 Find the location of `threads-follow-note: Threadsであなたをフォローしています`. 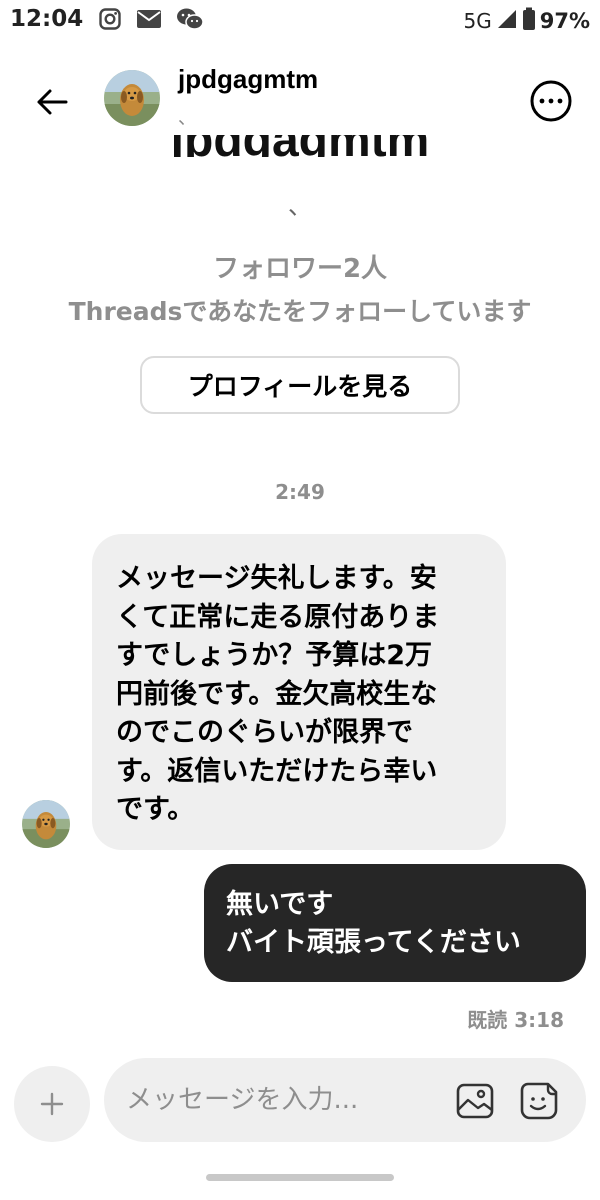

threads-follow-note: Threadsであなたをフォローしています is located at coordinates (300, 311).